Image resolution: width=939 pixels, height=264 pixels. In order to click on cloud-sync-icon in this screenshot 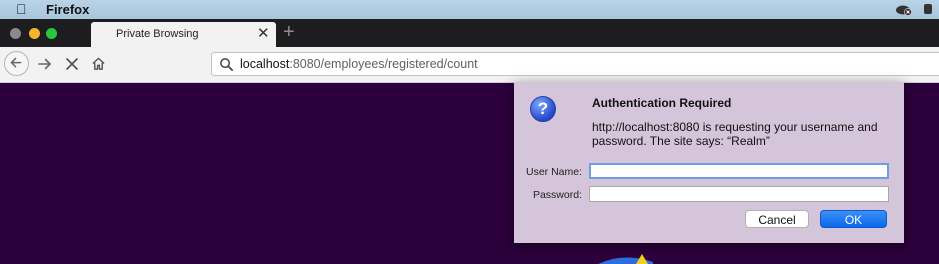, I will do `click(904, 9)`.